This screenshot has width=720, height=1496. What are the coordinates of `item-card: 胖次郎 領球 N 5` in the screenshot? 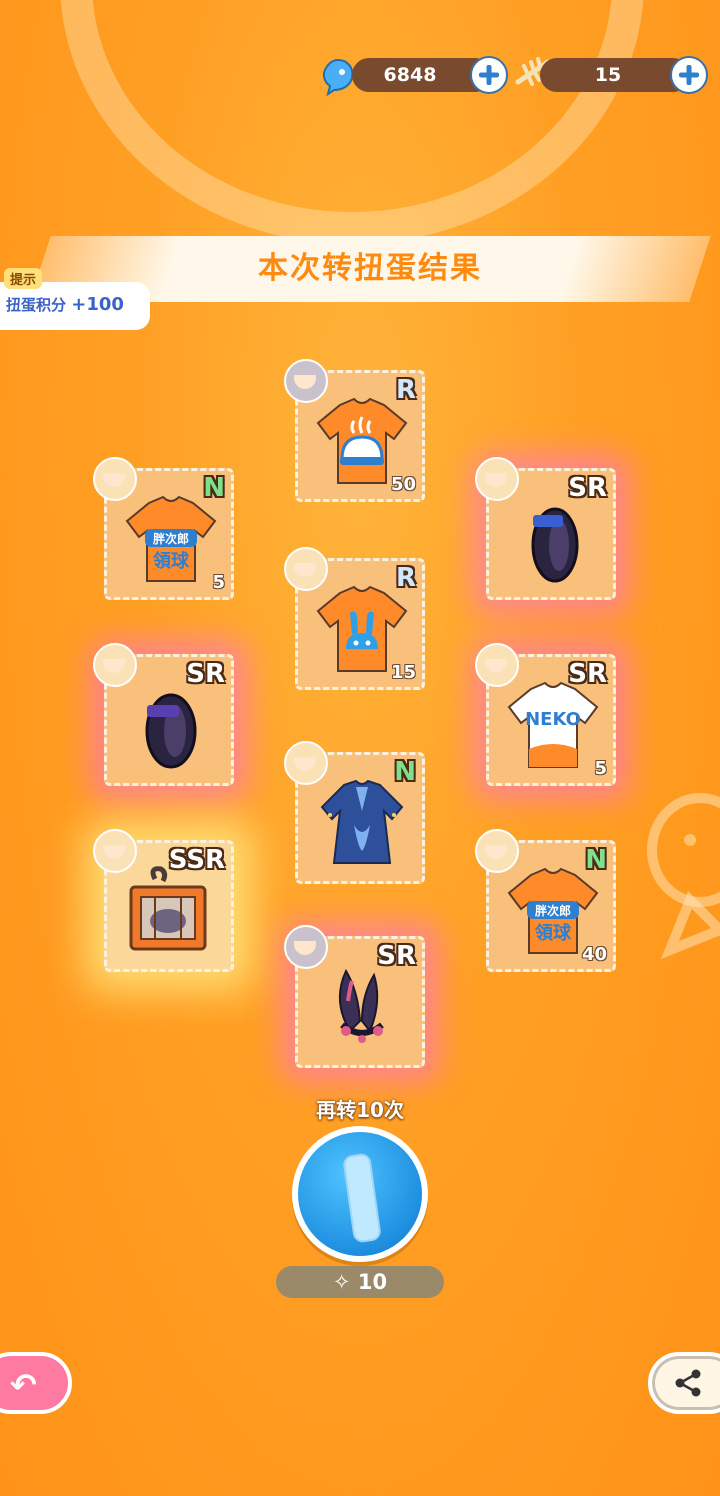 It's located at (163, 528).